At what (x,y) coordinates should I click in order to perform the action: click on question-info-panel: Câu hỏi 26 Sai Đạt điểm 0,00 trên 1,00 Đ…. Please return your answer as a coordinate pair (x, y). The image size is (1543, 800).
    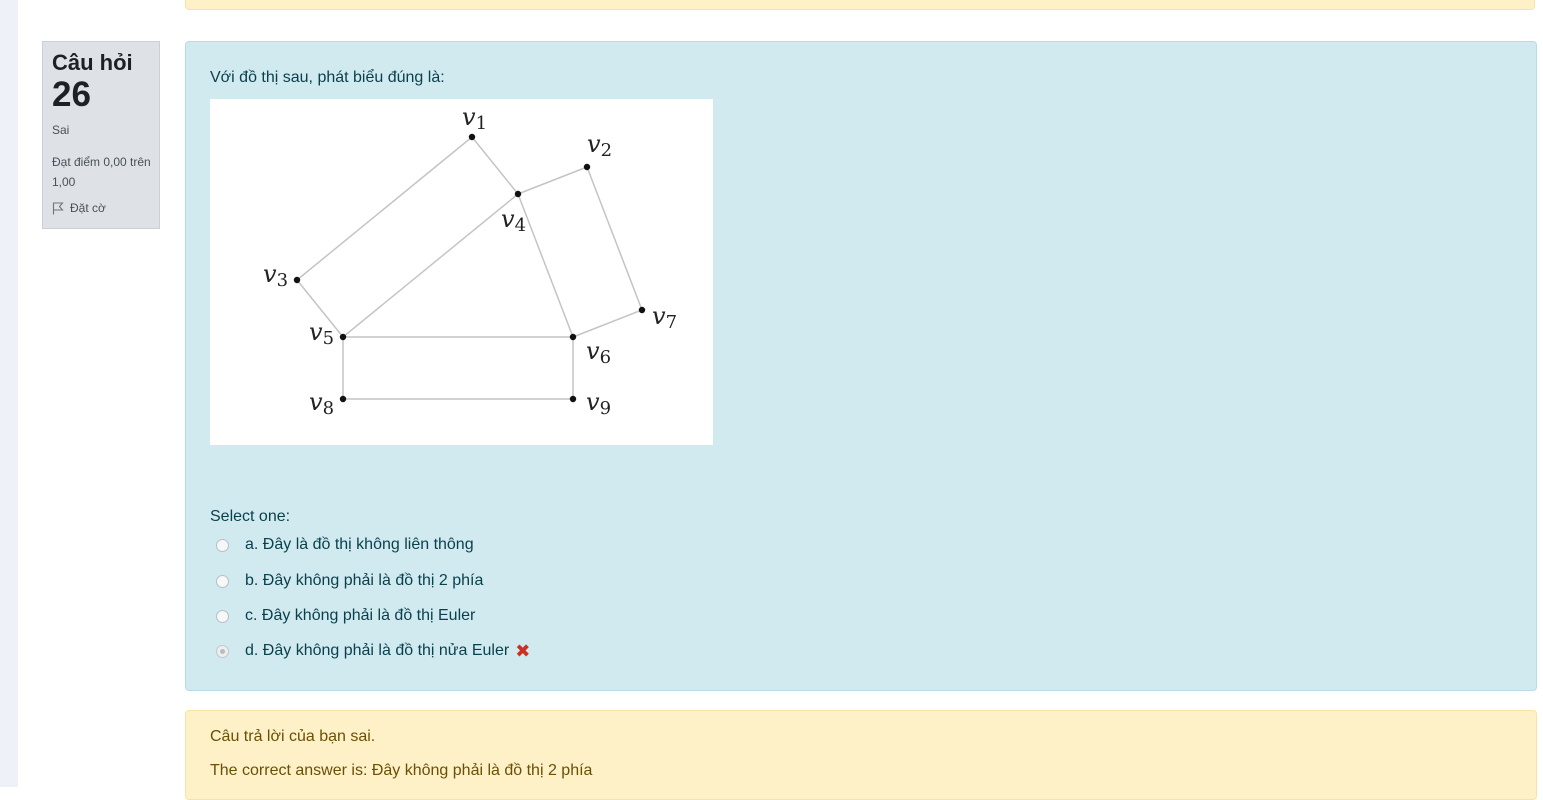
    Looking at the image, I should click on (101, 135).